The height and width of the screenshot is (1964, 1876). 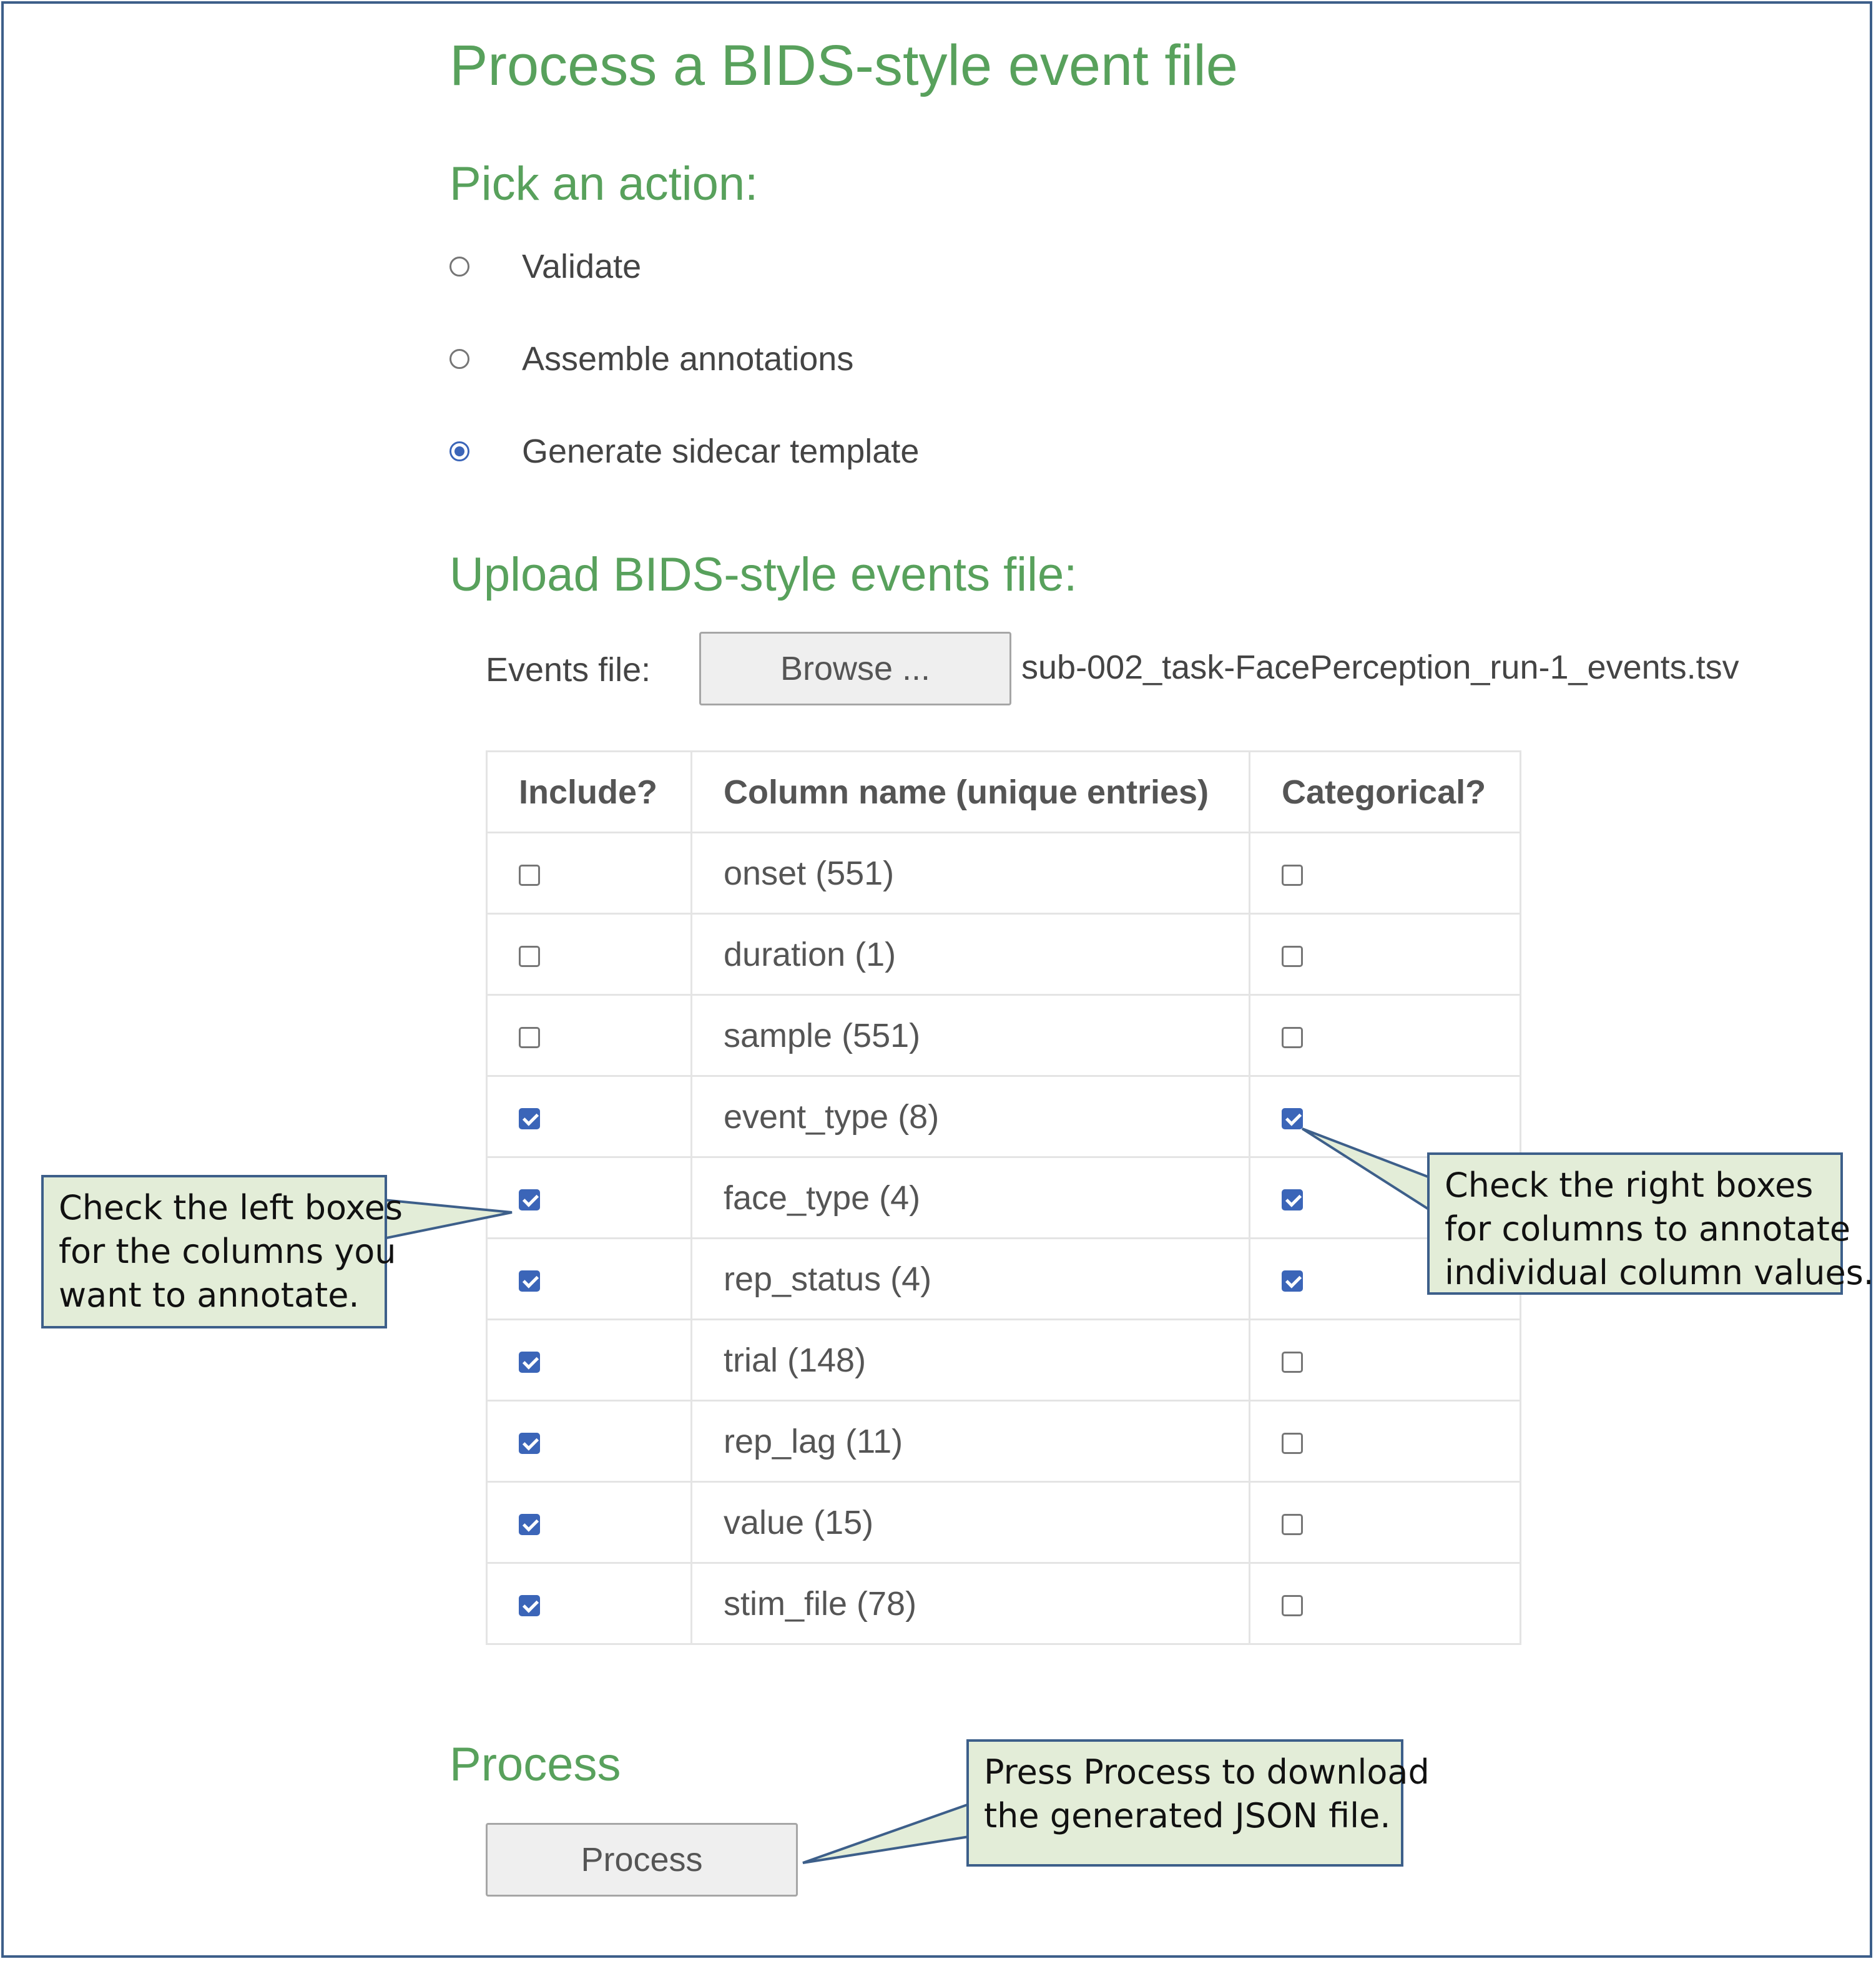 What do you see at coordinates (1629, 1185) in the screenshot?
I see `right-callout-line: Check the right boxes` at bounding box center [1629, 1185].